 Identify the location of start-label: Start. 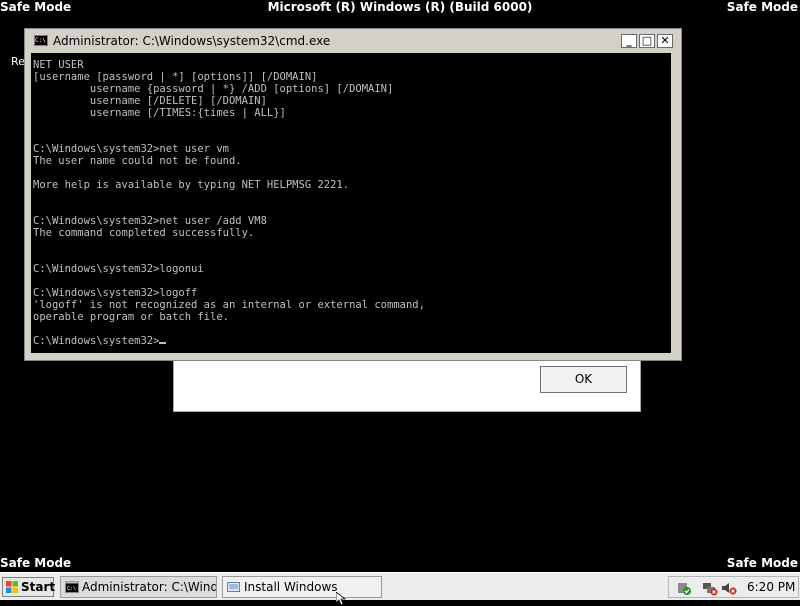
(38, 587).